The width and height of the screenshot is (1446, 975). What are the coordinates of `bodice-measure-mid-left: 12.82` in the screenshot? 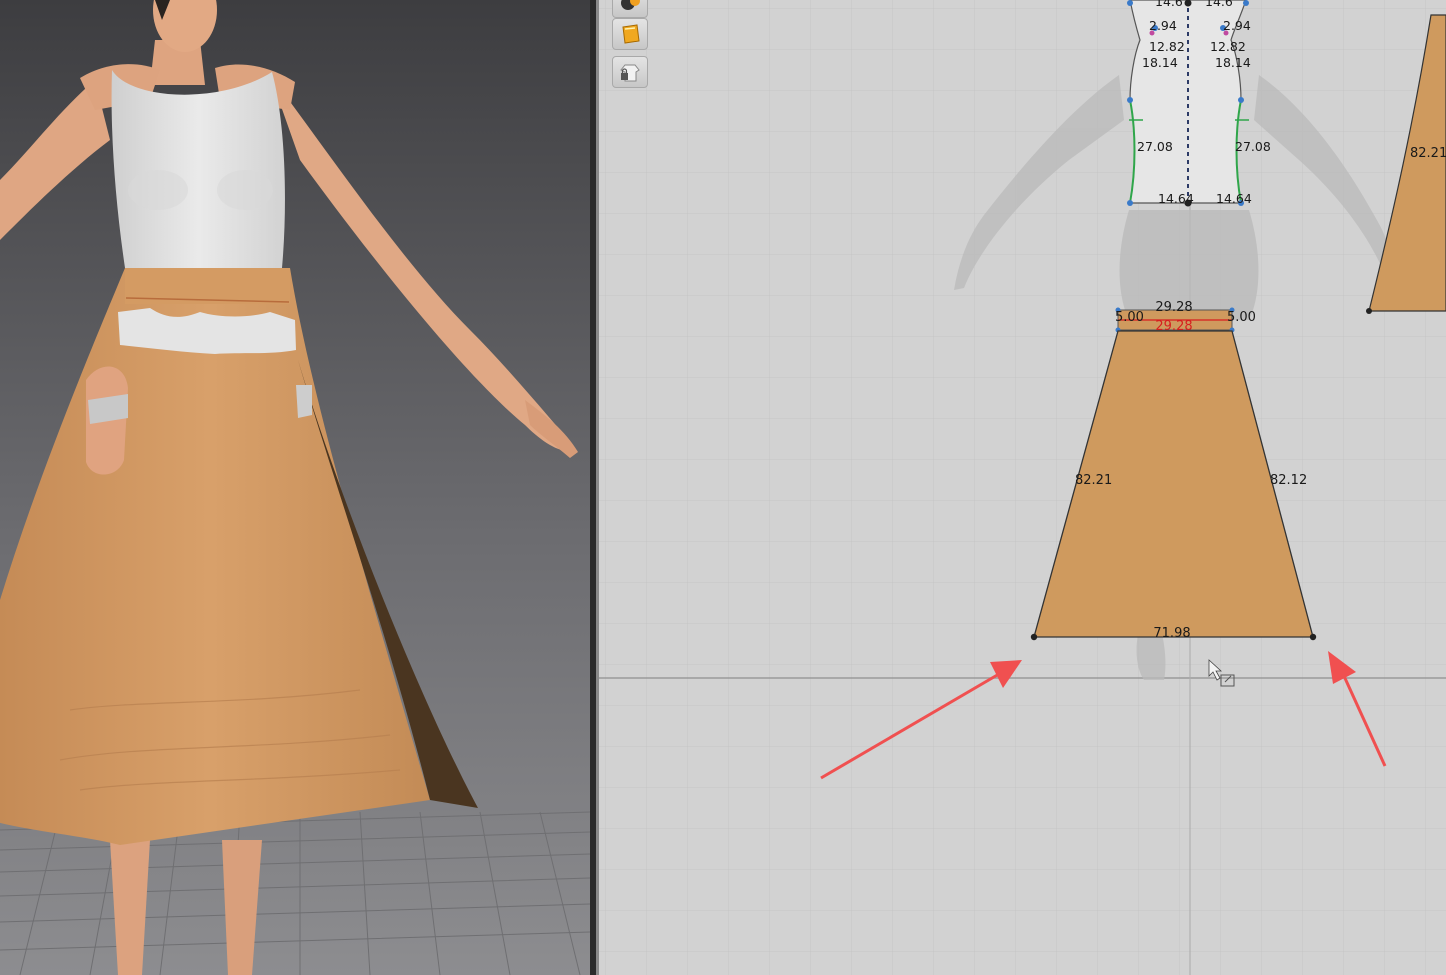 It's located at (1167, 46).